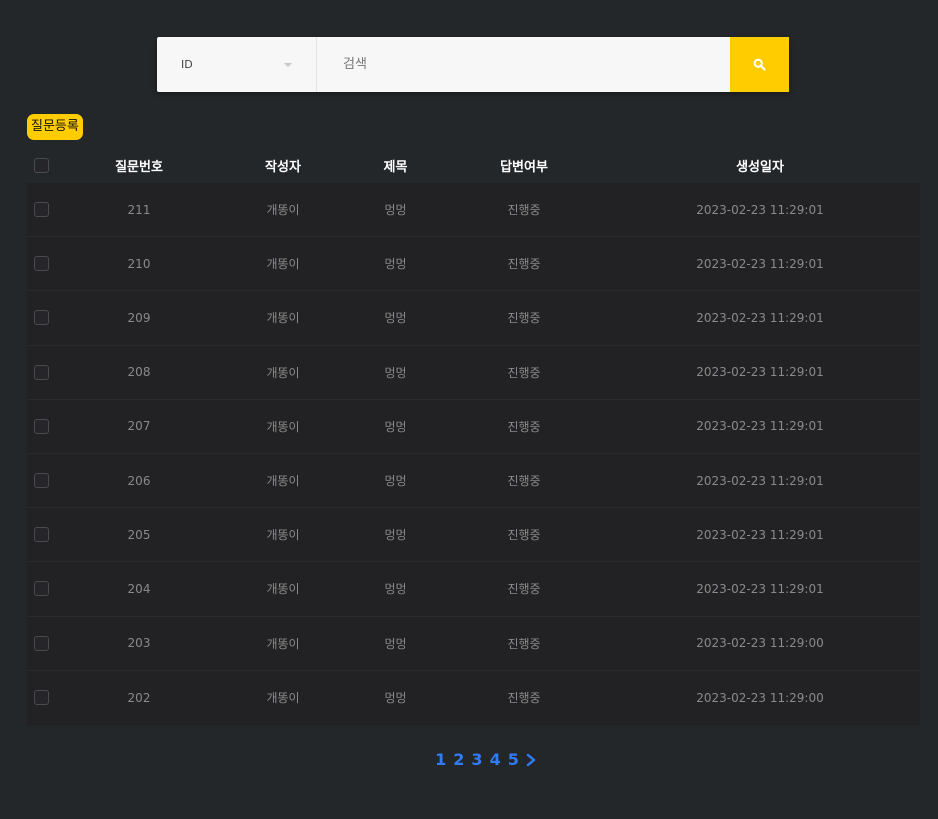 This screenshot has height=819, width=938. I want to click on row-number: 202, so click(139, 697).